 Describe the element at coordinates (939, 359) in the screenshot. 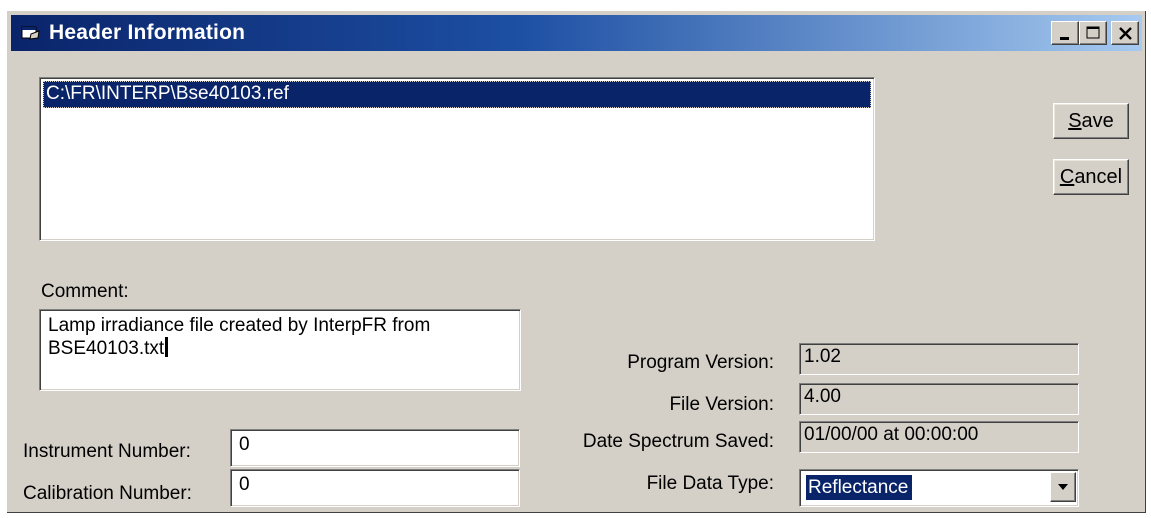

I see `program-version-value: 1.02` at that location.